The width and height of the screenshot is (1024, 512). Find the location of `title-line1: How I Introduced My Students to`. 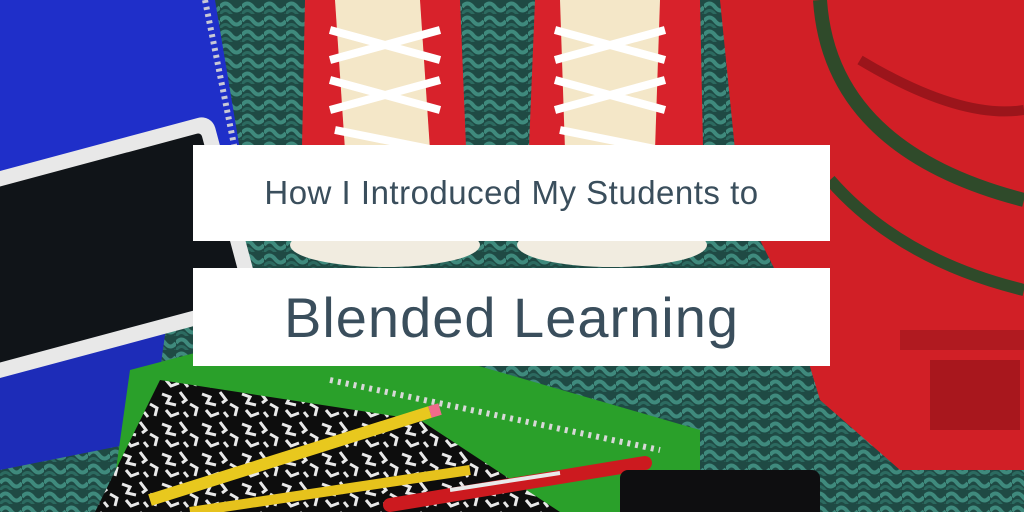

title-line1: How I Introduced My Students to is located at coordinates (511, 192).